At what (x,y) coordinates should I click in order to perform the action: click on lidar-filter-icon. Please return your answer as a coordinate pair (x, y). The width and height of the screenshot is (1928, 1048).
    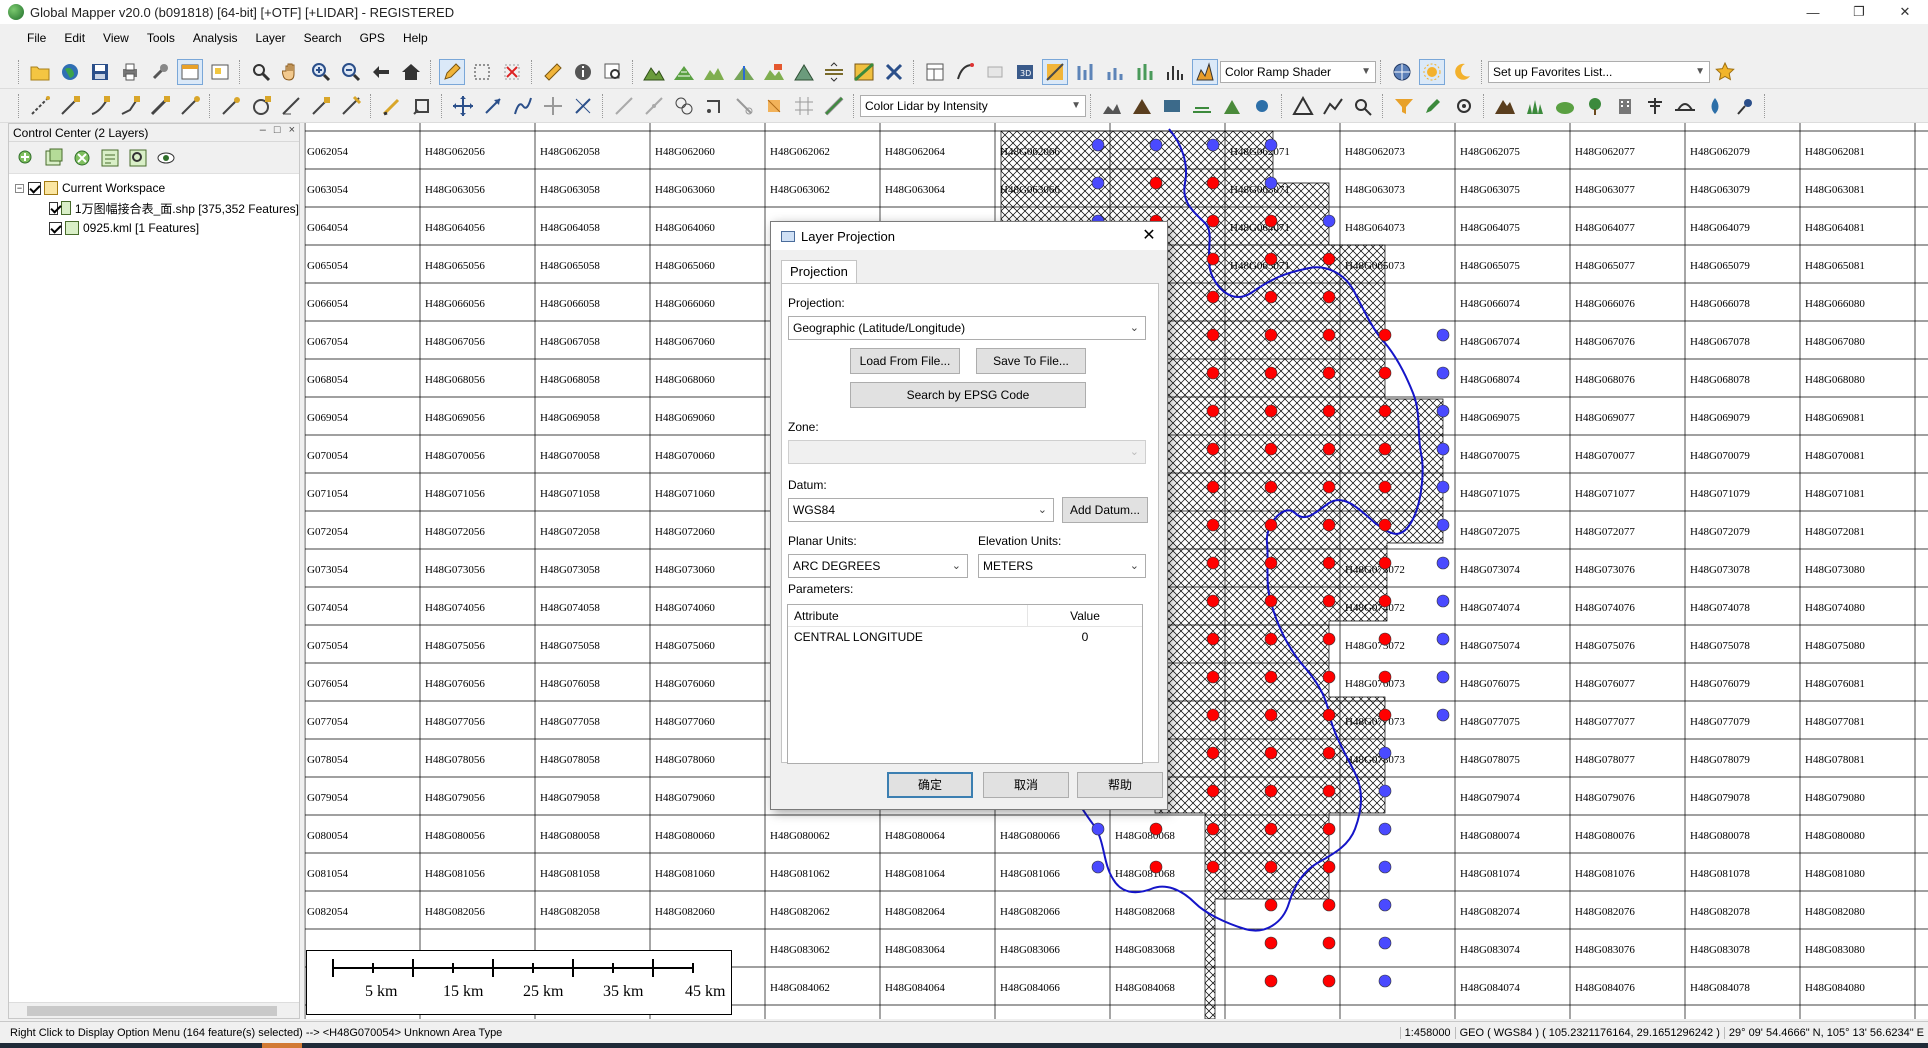
    Looking at the image, I should click on (1404, 106).